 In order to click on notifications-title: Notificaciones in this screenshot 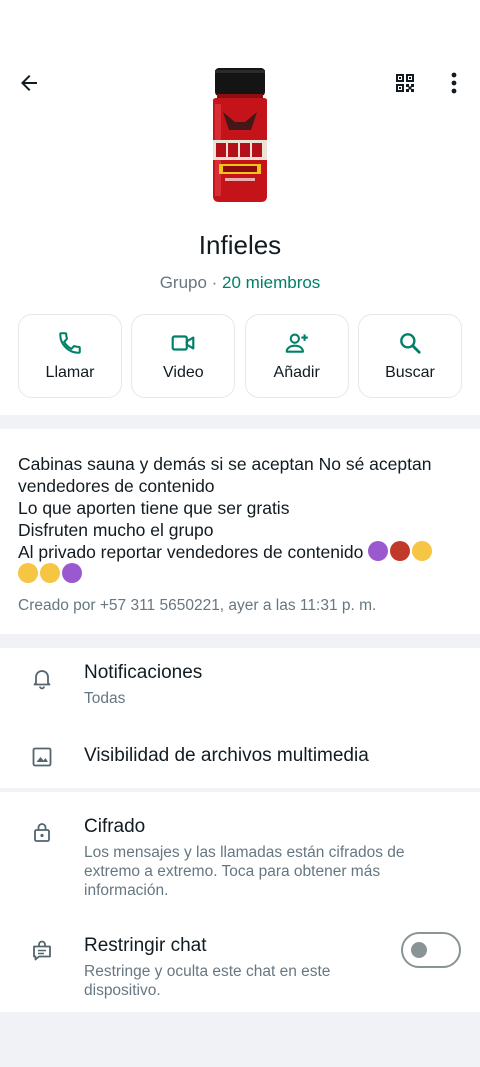, I will do `click(143, 672)`.